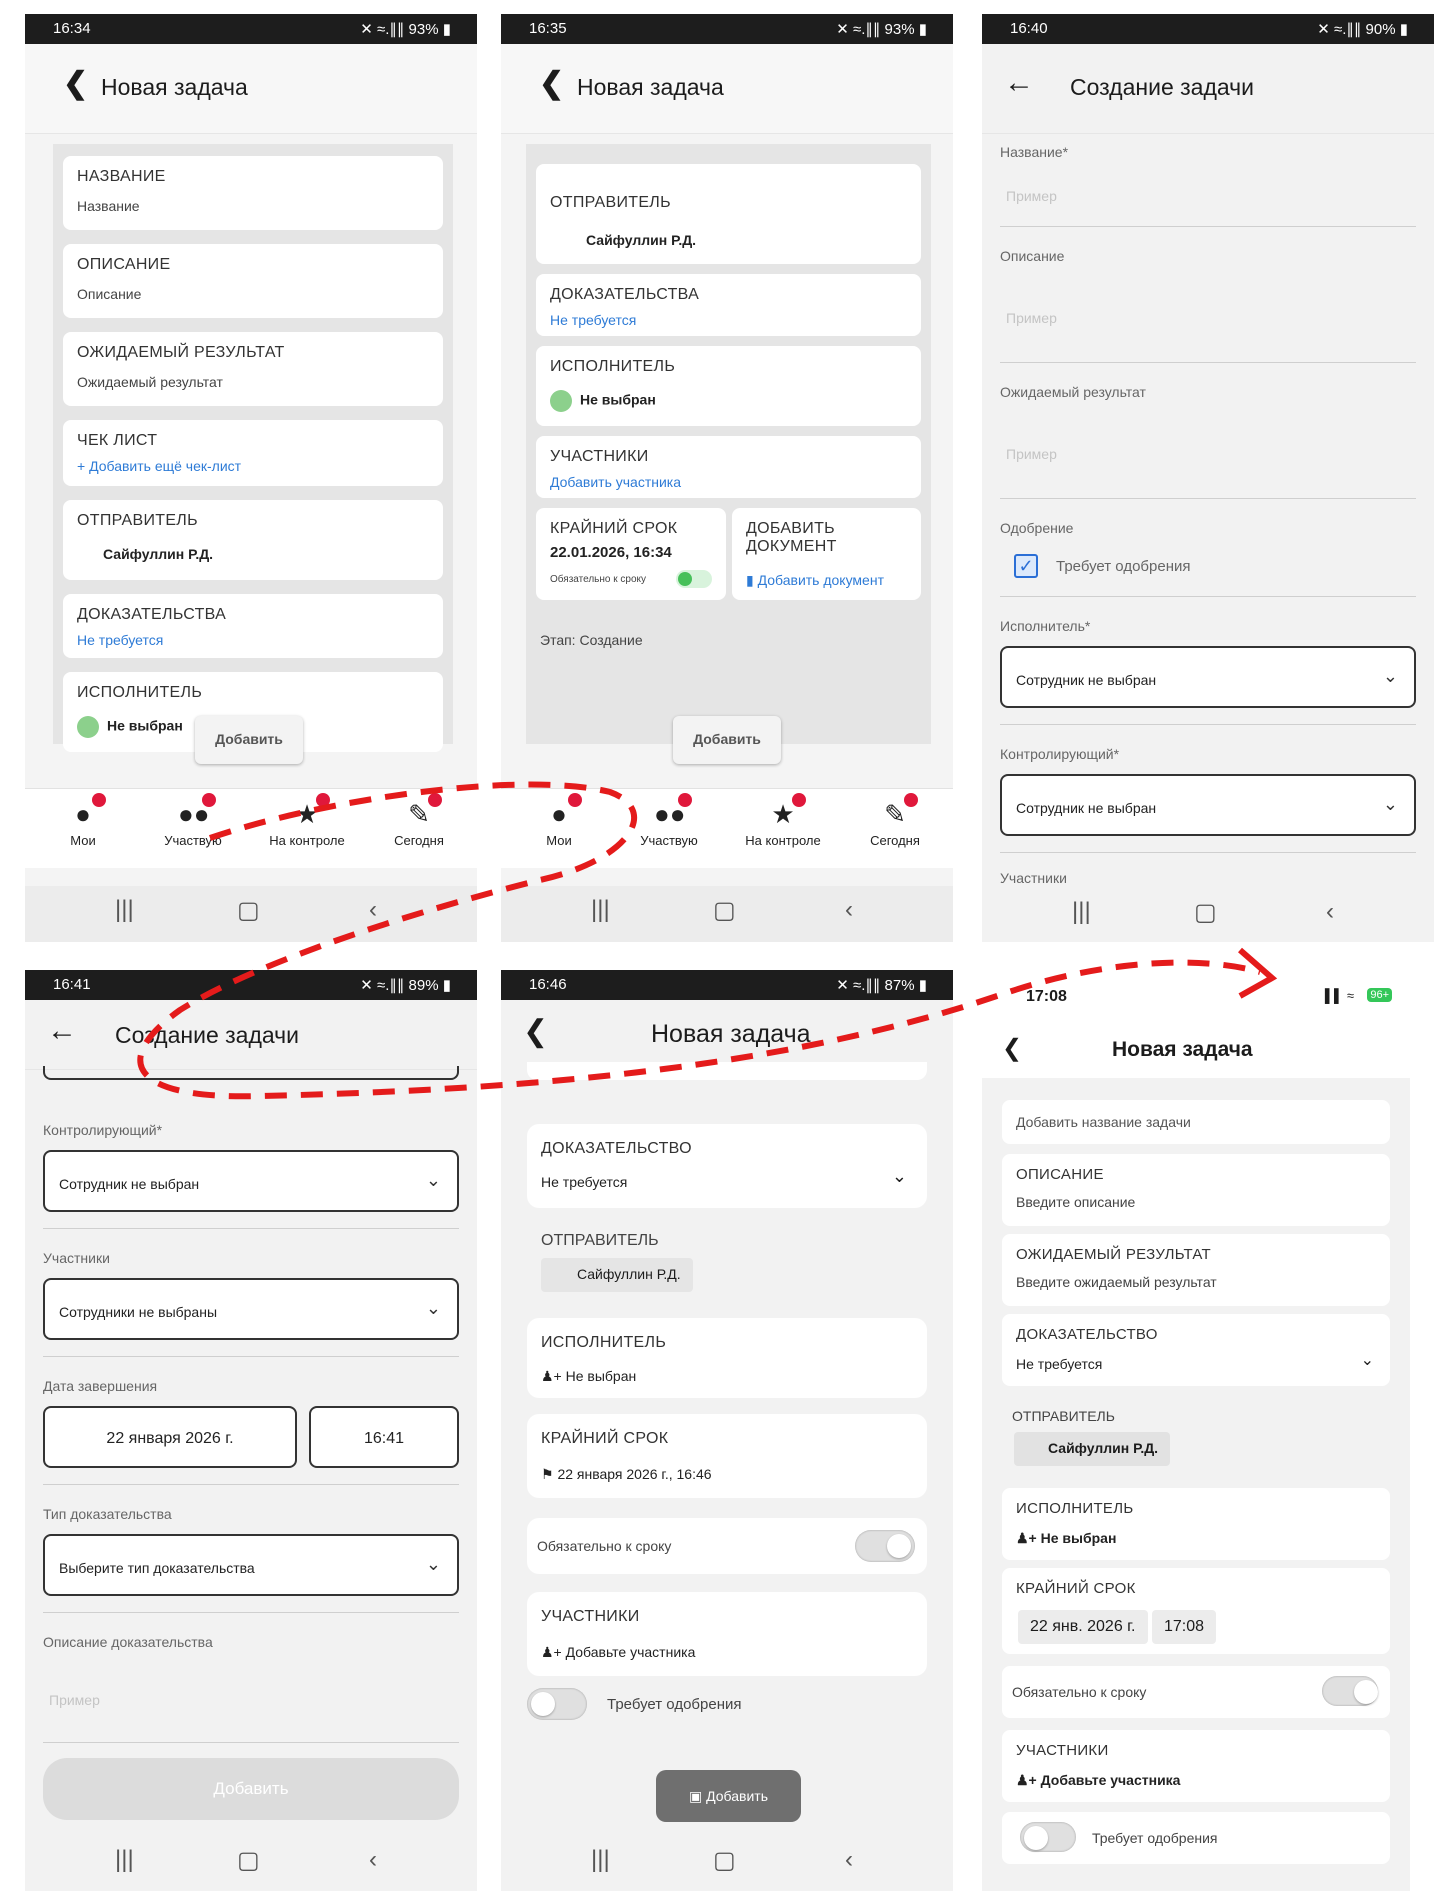  I want to click on add-document-link: ▮ Добавить документ, so click(815, 580).